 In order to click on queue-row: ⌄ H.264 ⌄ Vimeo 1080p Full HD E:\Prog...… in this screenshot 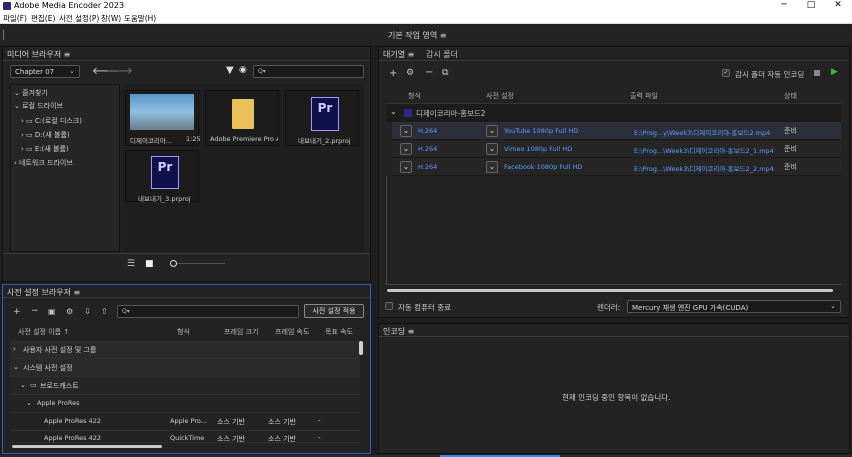, I will do `click(616, 149)`.